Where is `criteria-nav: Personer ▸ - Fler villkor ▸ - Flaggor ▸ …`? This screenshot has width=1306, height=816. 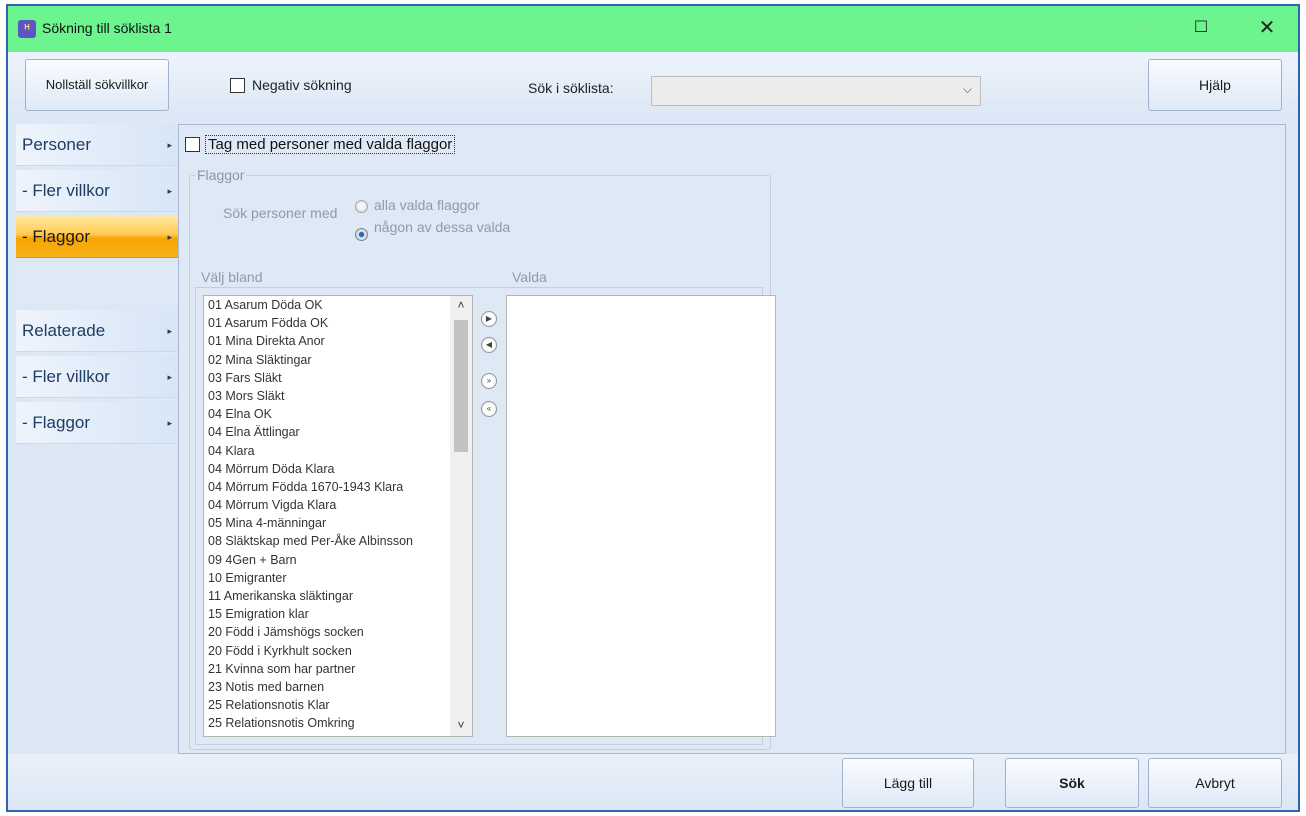
criteria-nav: Personer ▸ - Fler villkor ▸ - Flaggor ▸ … is located at coordinates (98, 439).